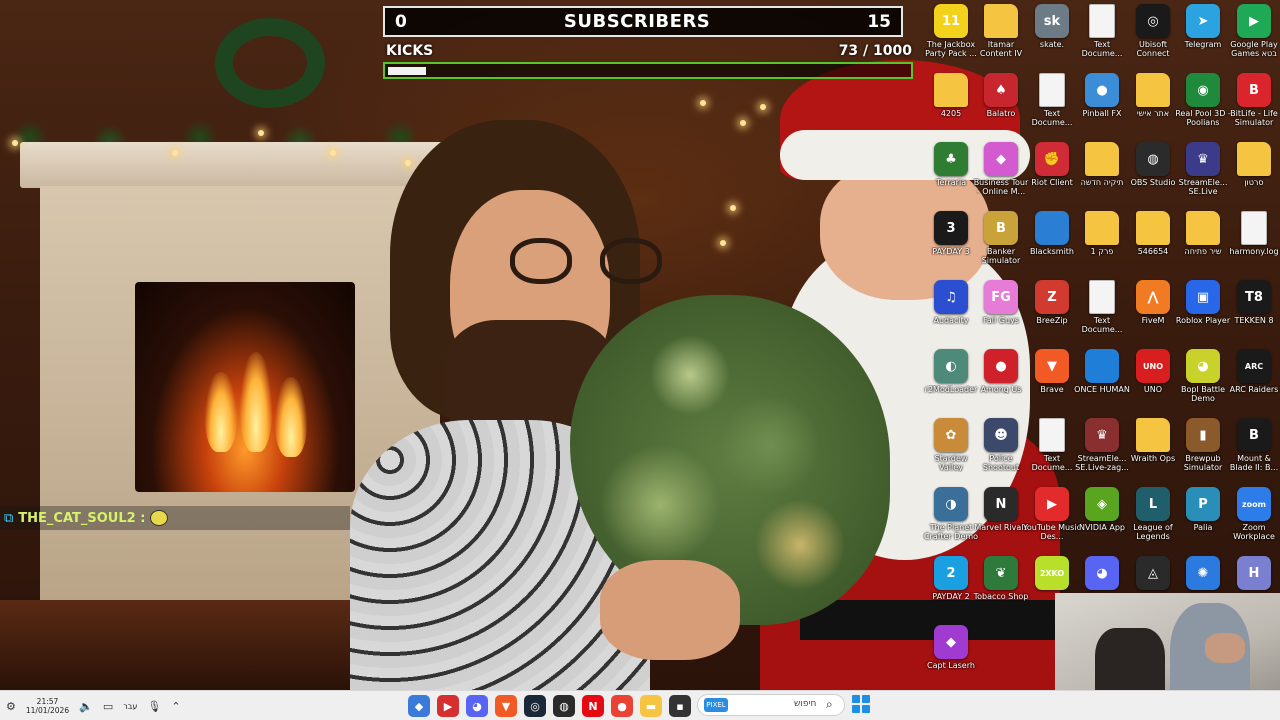 This screenshot has width=1280, height=720. I want to click on desktop-icon-label: Balatro, so click(1001, 113).